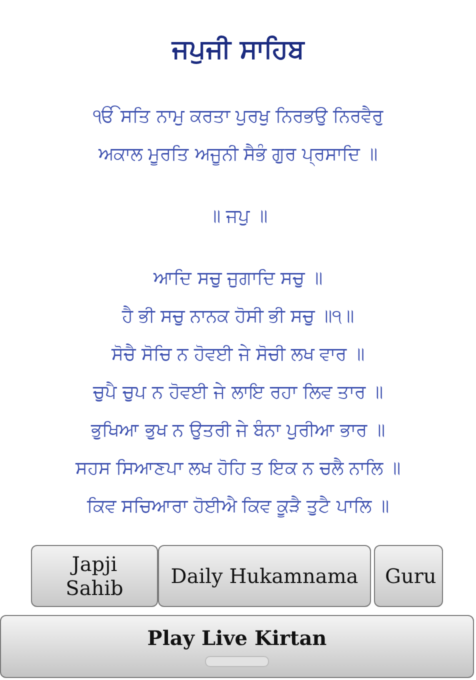 Image resolution: width=476 pixels, height=680 pixels. What do you see at coordinates (238, 507) in the screenshot?
I see `verse-line: ਕਿਵ ਸਚਿਆਰਾ ਹੋਈਐ ਕਿਵ ਕੂੜੈ ਤੁਟੈ ਪਾਲਿ ॥` at bounding box center [238, 507].